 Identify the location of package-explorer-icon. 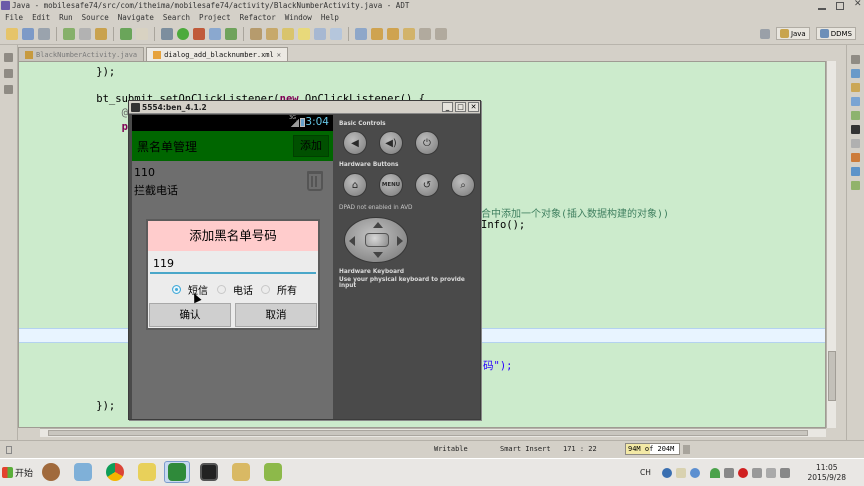
(8, 73).